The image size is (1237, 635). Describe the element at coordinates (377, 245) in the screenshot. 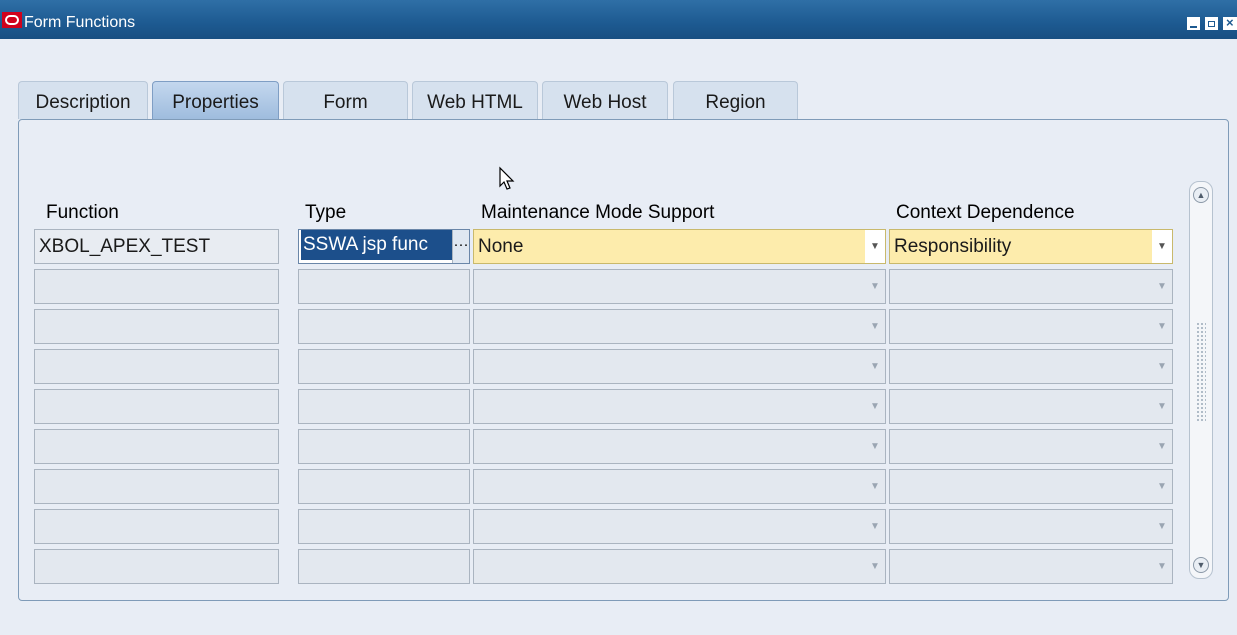

I see `type-field-value: SSWA jsp func` at that location.